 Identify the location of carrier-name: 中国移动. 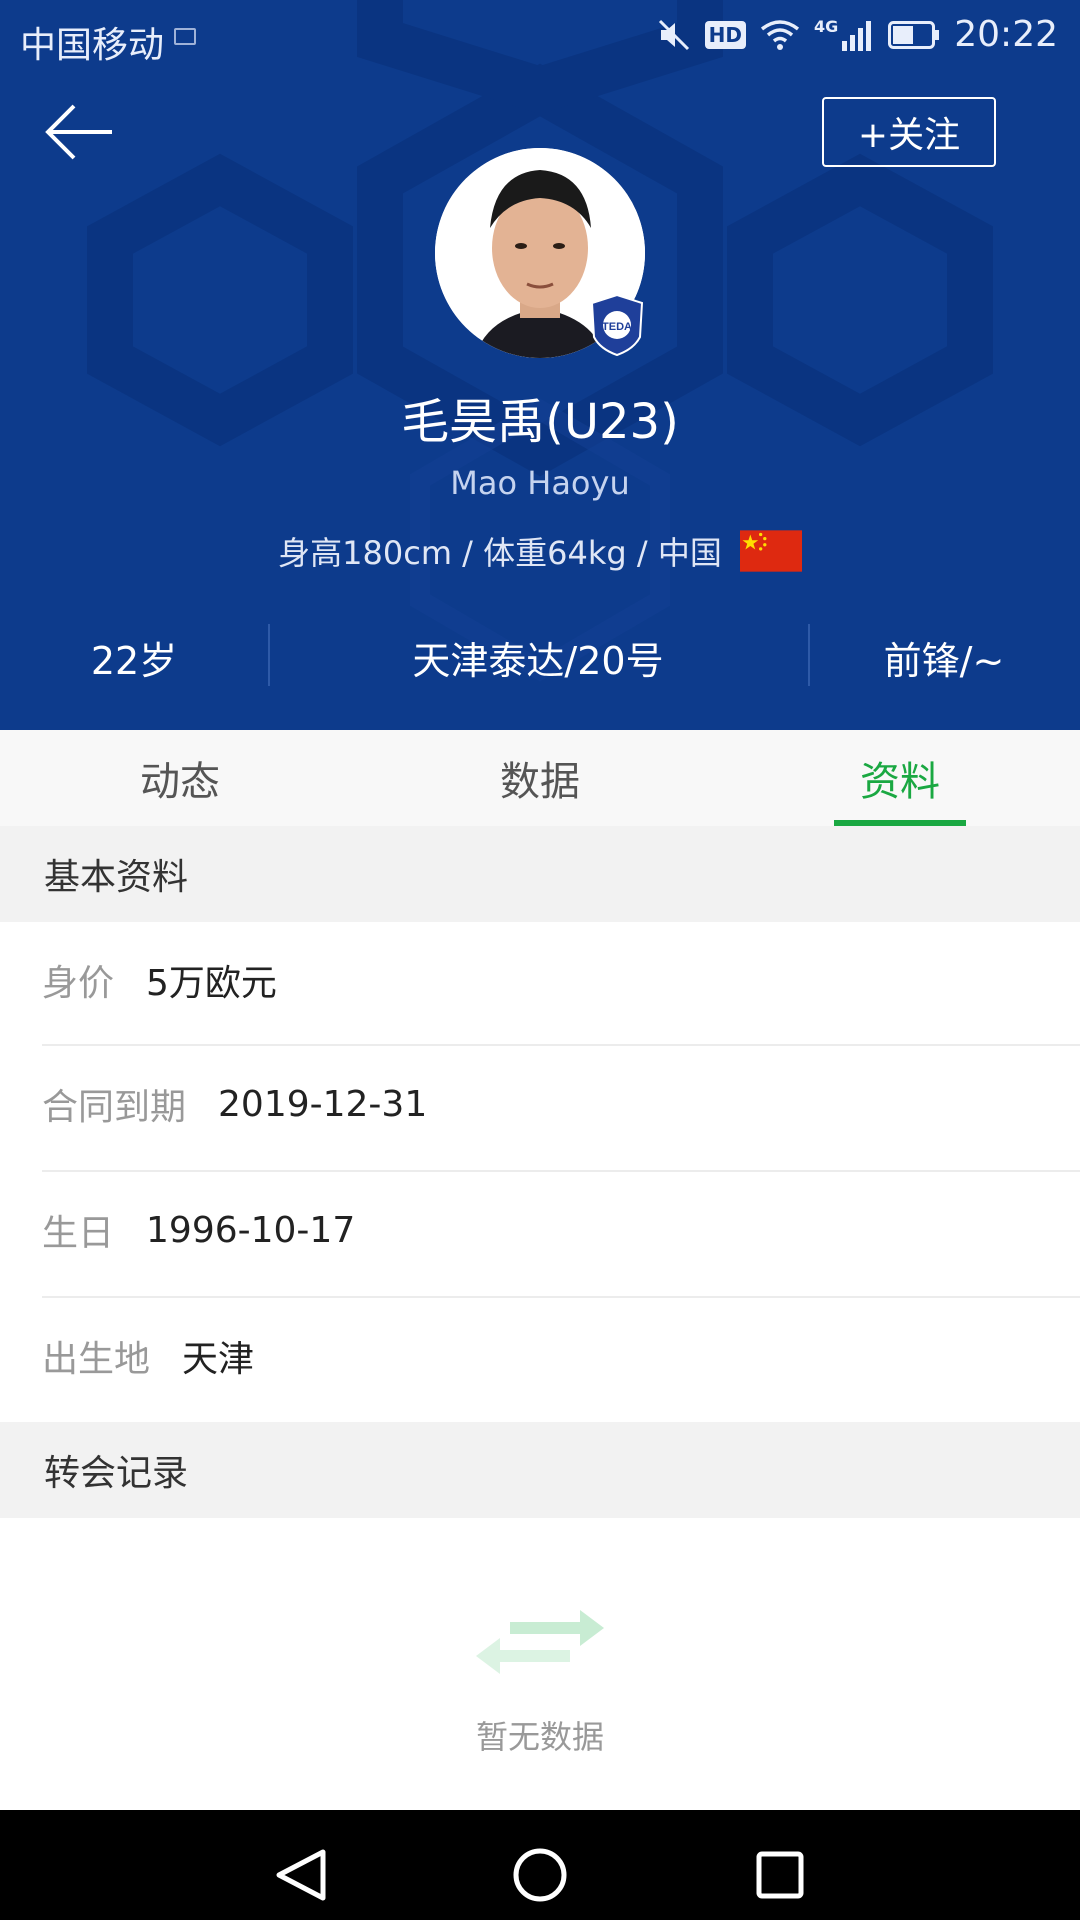
(92, 45).